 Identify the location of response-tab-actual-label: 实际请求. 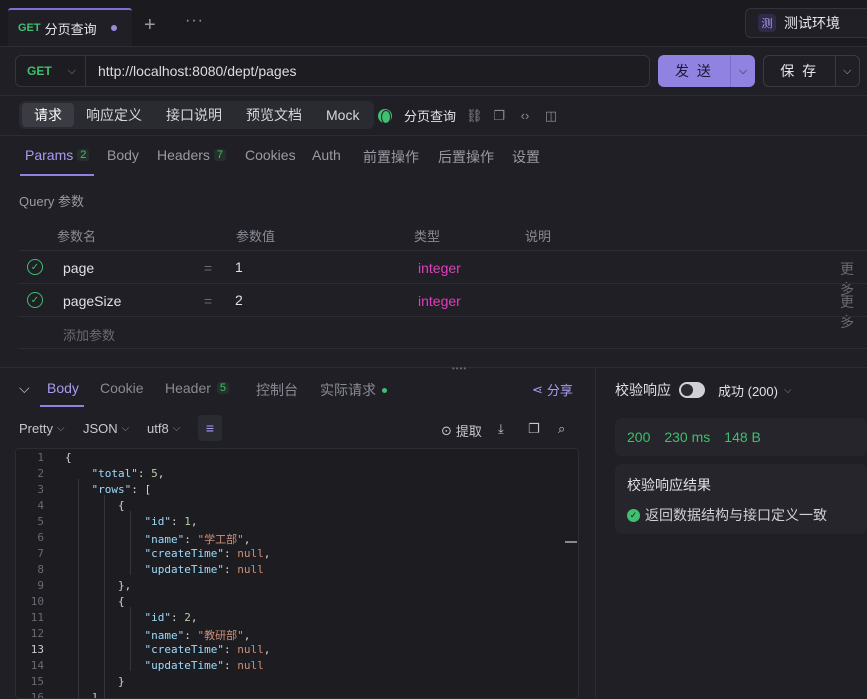
(348, 390).